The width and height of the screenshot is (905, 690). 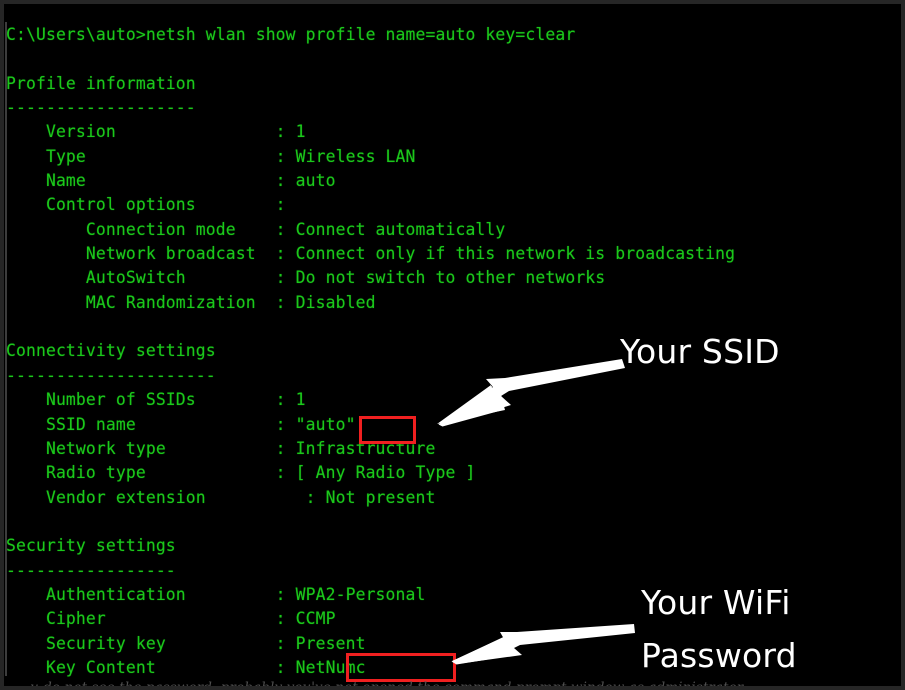 What do you see at coordinates (719, 655) in the screenshot?
I see `password-annotation-line2: Password` at bounding box center [719, 655].